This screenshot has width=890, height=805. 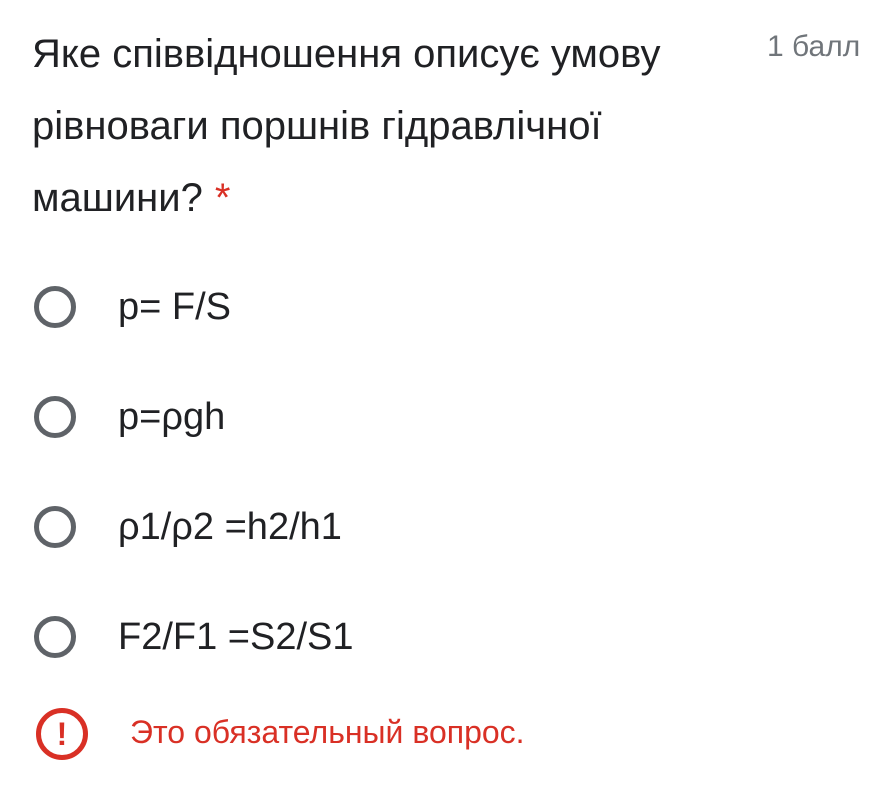 What do you see at coordinates (445, 306) in the screenshot?
I see `option-1: p= F/S` at bounding box center [445, 306].